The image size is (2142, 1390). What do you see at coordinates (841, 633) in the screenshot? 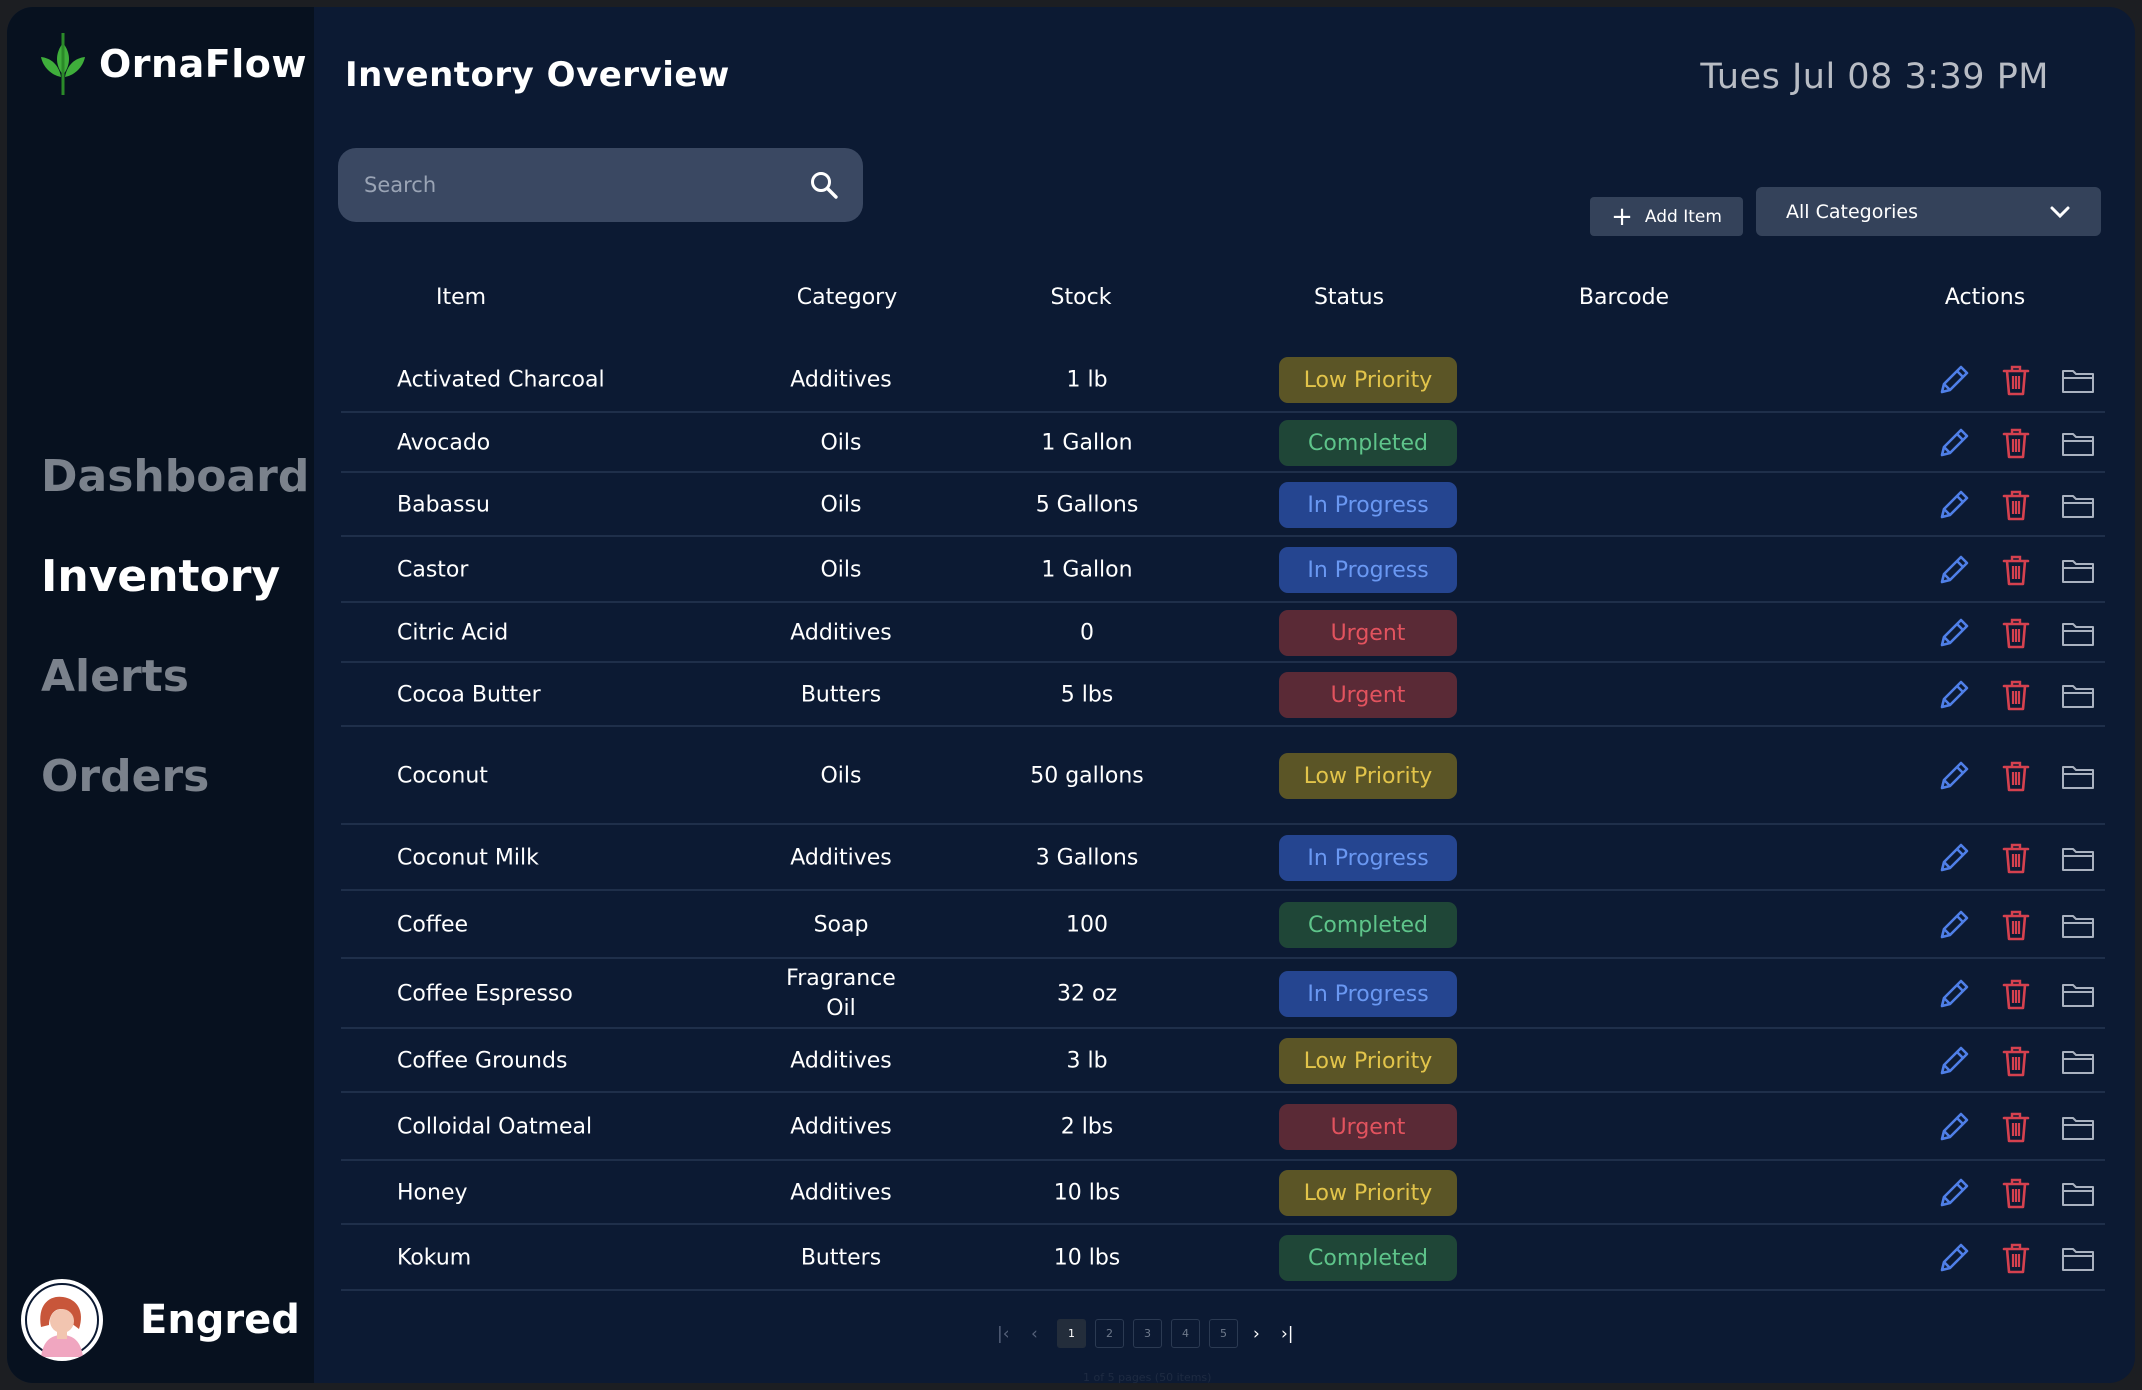
I see `item-category: Additives` at bounding box center [841, 633].